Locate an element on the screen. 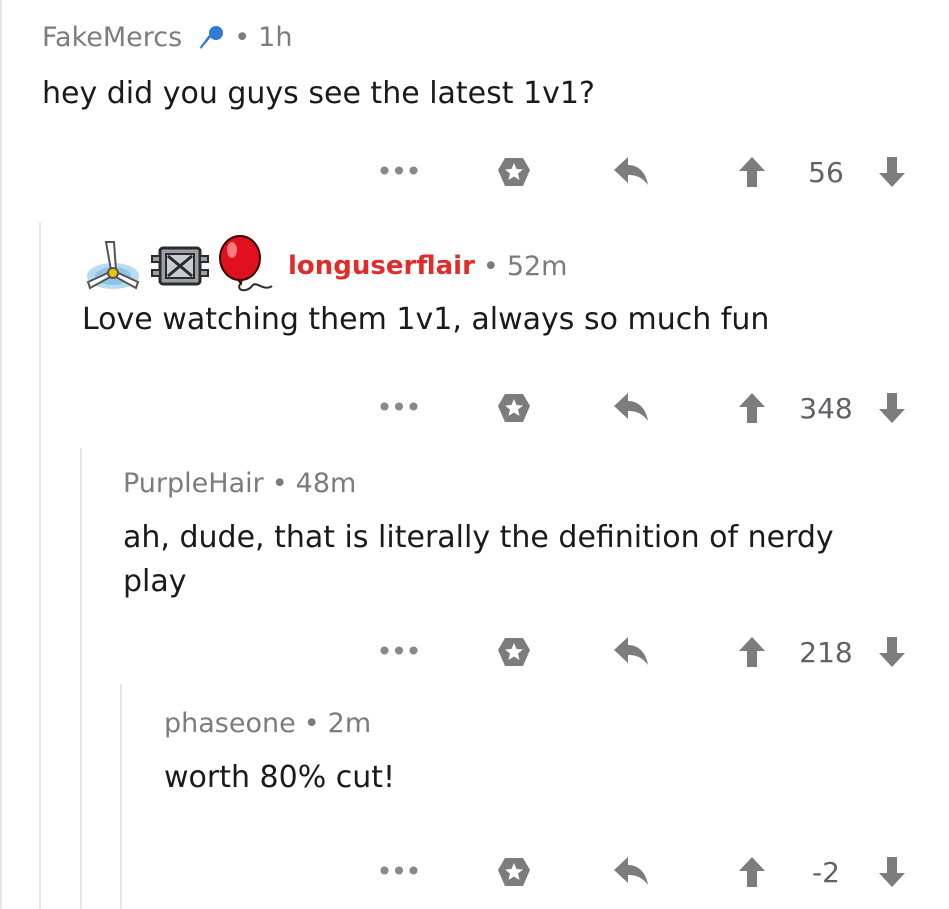 This screenshot has height=909, width=949. comment-meta: phaseone • 2m is located at coordinates (267, 723).